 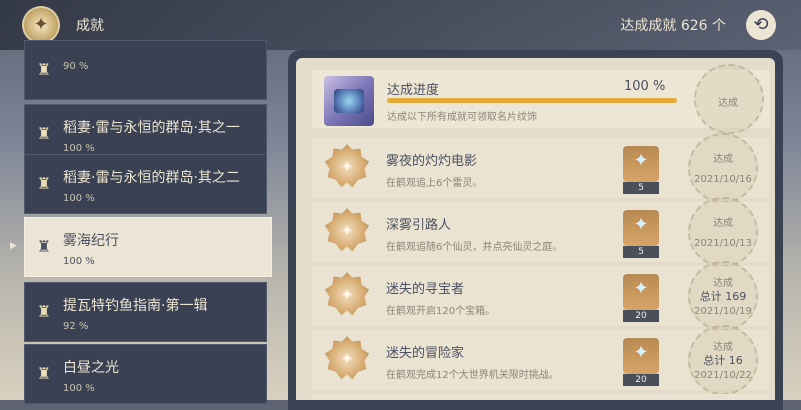 What do you see at coordinates (76, 66) in the screenshot?
I see `sidebar-item-percent: 90 %` at bounding box center [76, 66].